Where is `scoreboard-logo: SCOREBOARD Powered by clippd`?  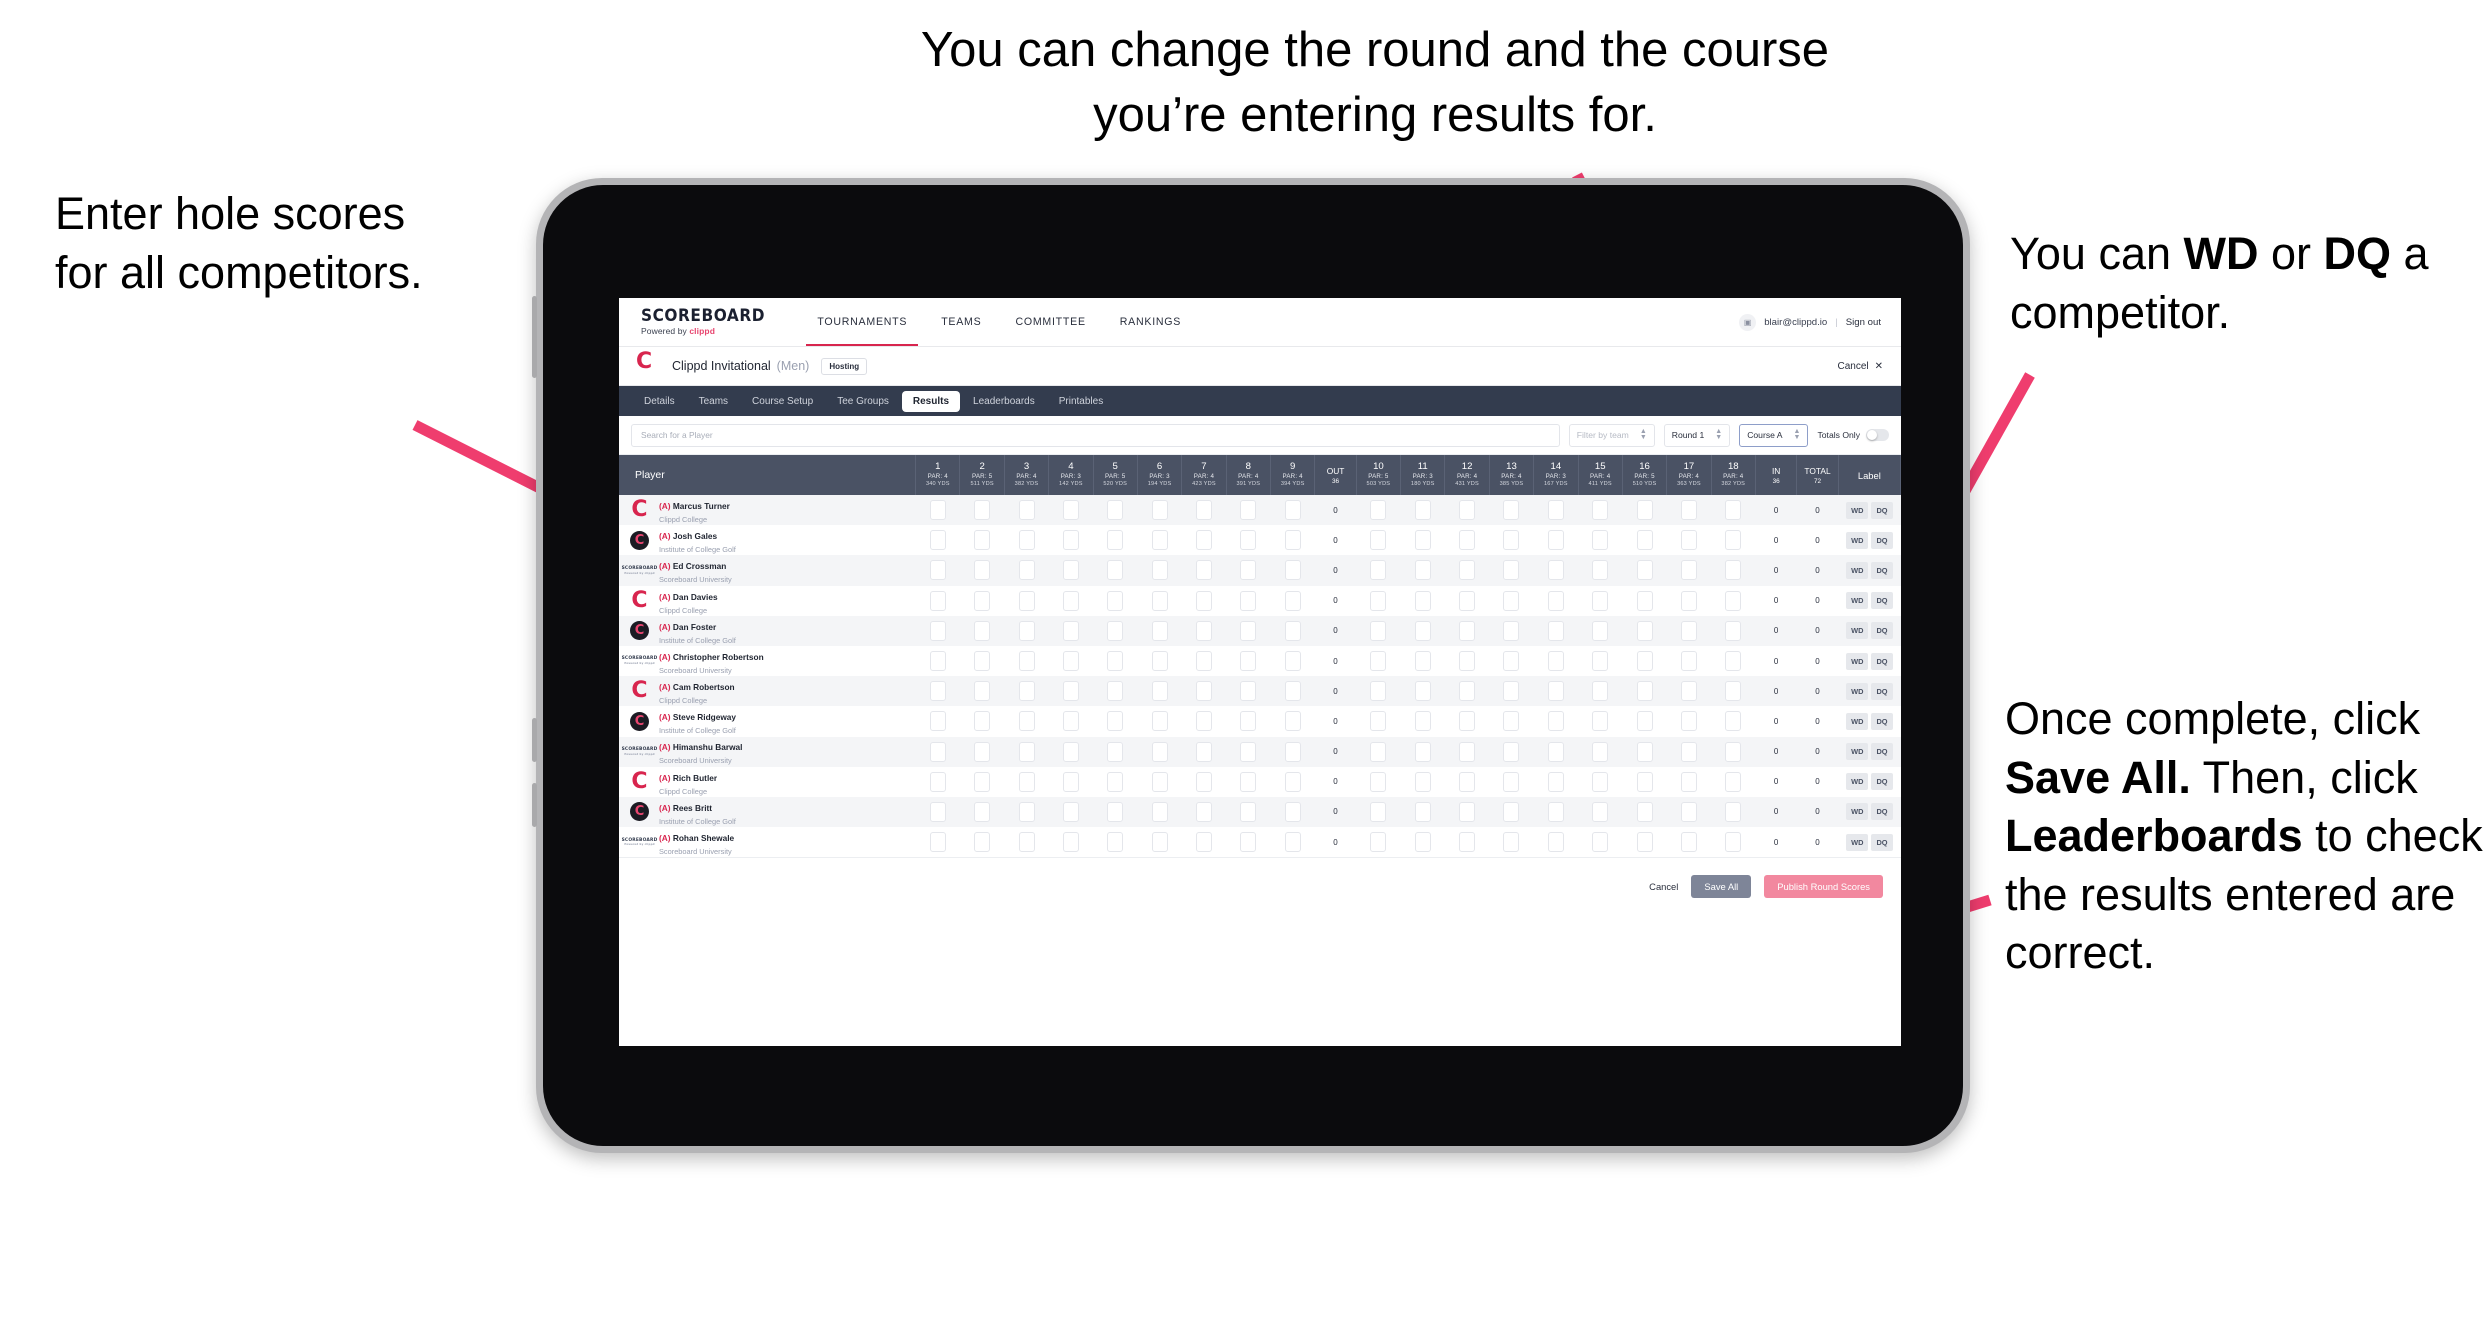
scoreboard-logo: SCOREBOARD Powered by clippd is located at coordinates (709, 321).